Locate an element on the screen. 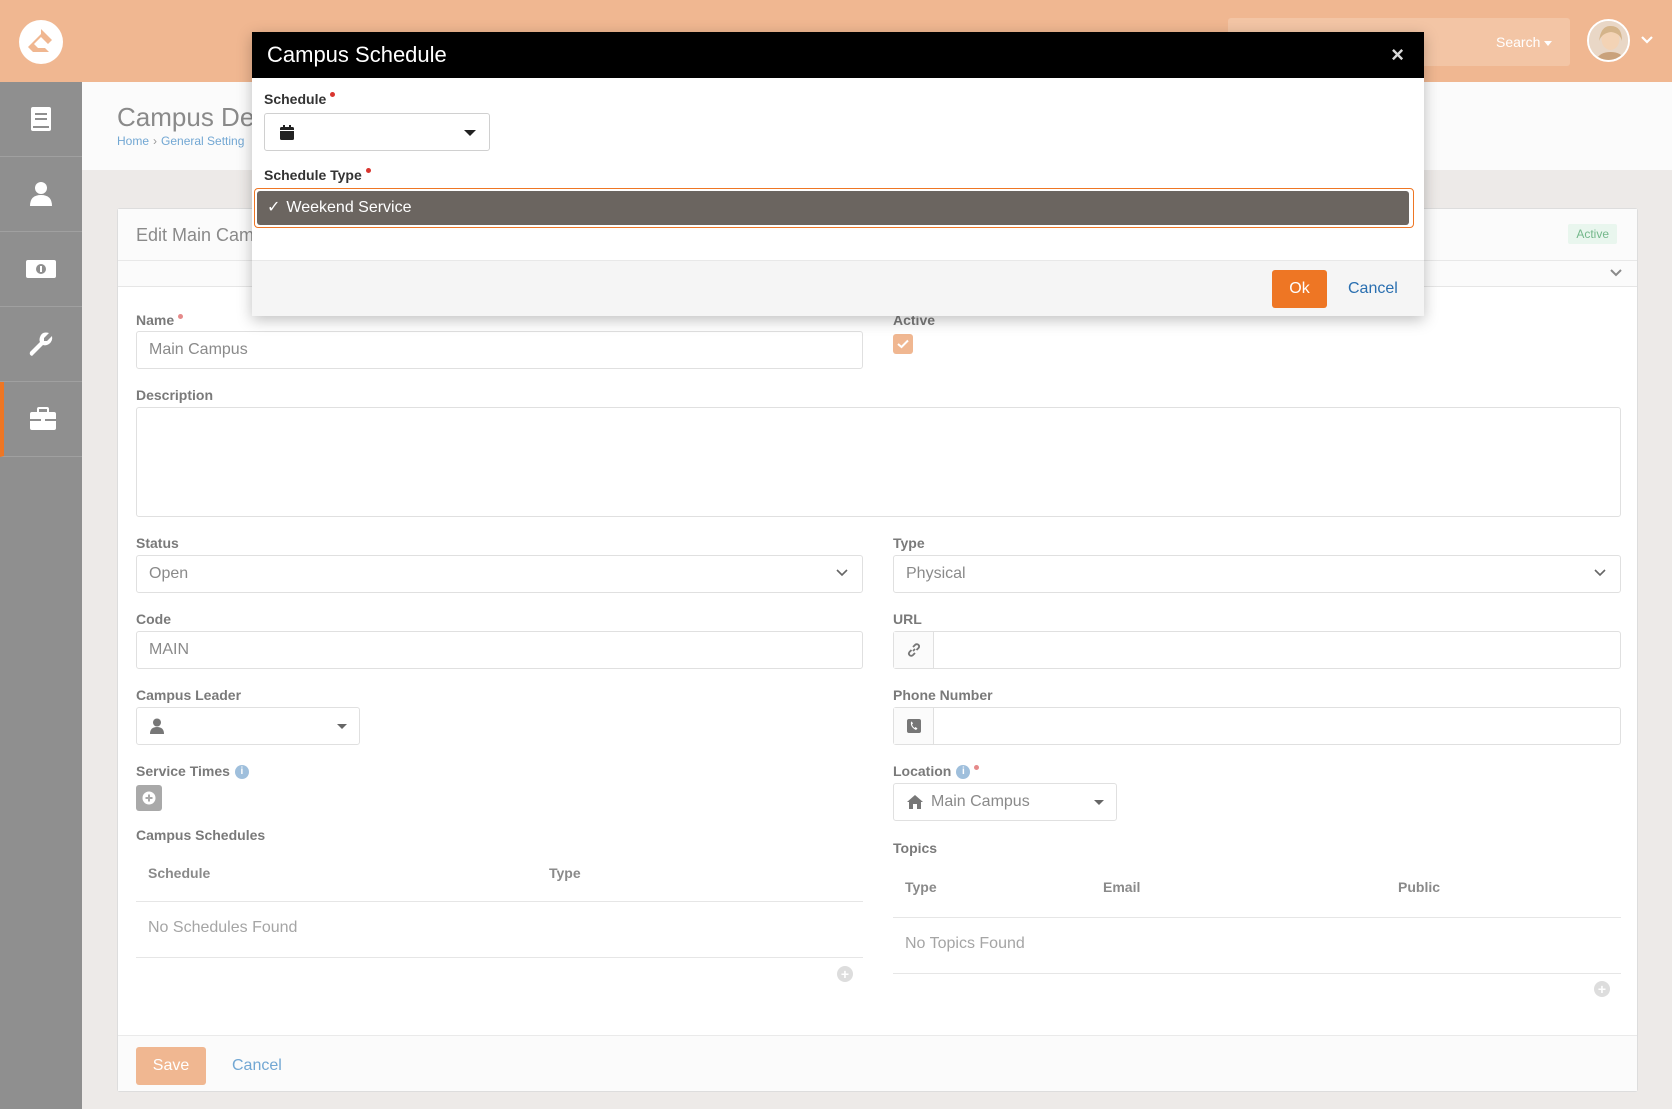 Image resolution: width=1672 pixels, height=1109 pixels. service-times-label: Service Times i is located at coordinates (192, 771).